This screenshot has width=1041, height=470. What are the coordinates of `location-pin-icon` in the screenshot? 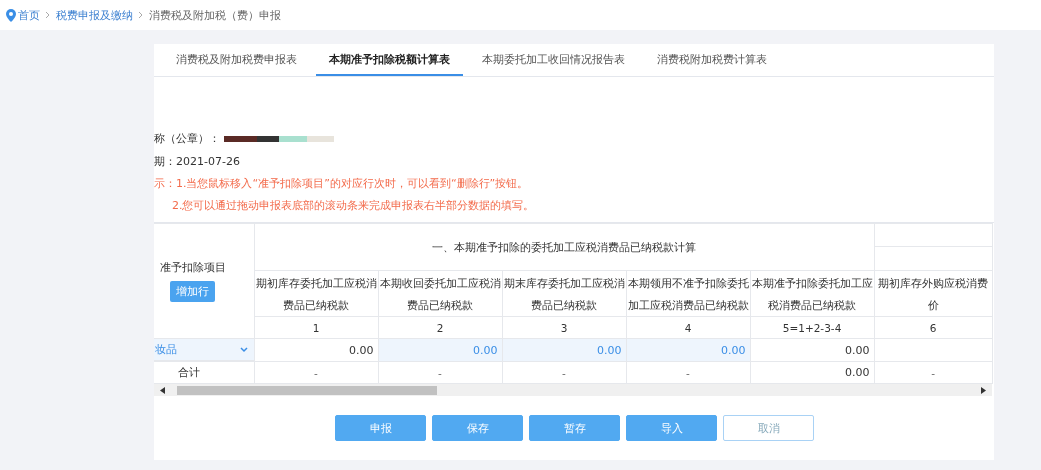 It's located at (11, 15).